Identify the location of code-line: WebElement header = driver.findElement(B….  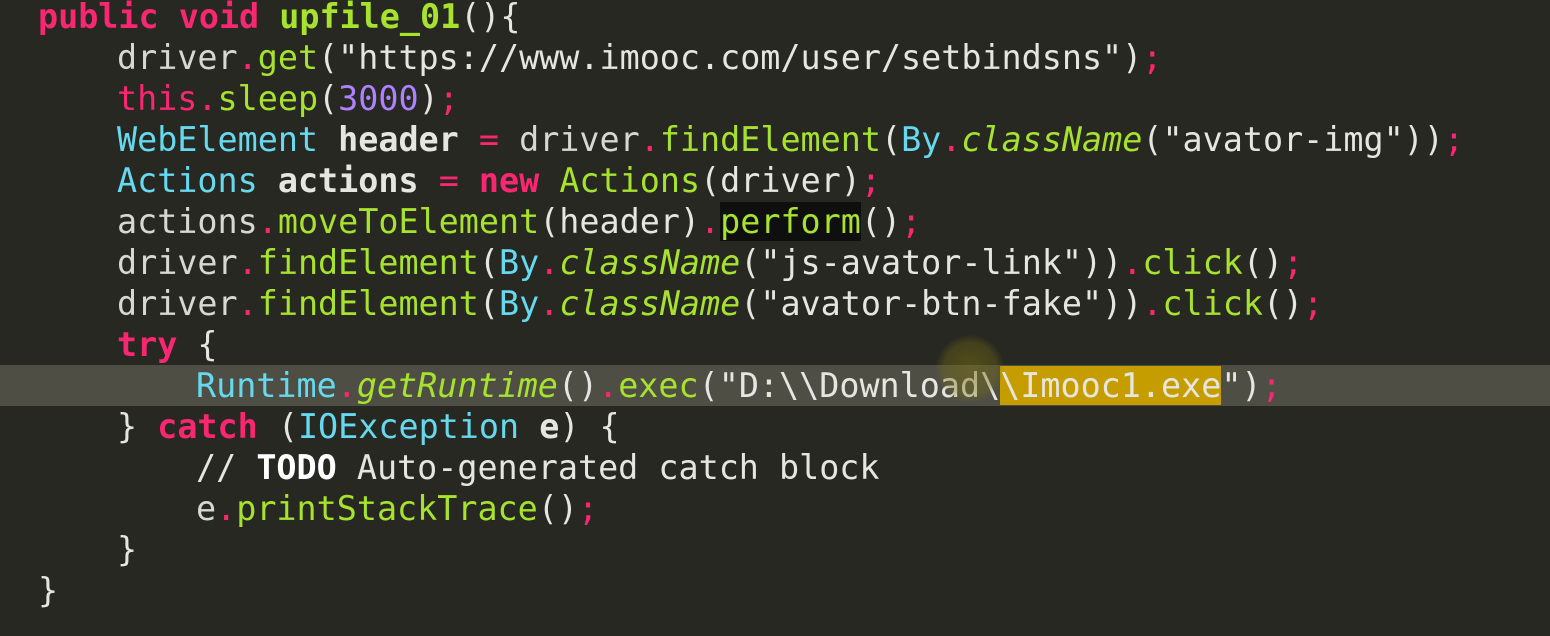
(775, 139).